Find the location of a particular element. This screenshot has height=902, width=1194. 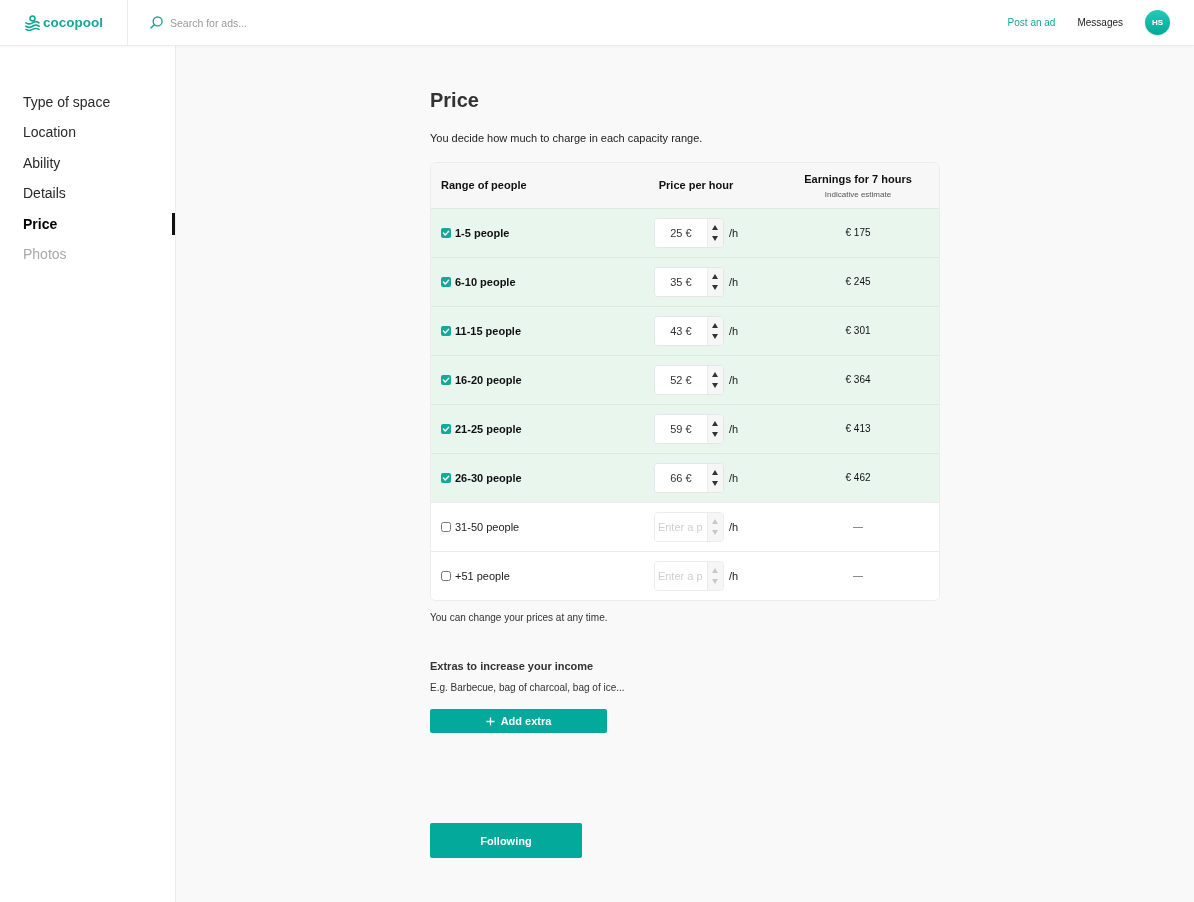

logo-text: cocopool is located at coordinates (73, 22).